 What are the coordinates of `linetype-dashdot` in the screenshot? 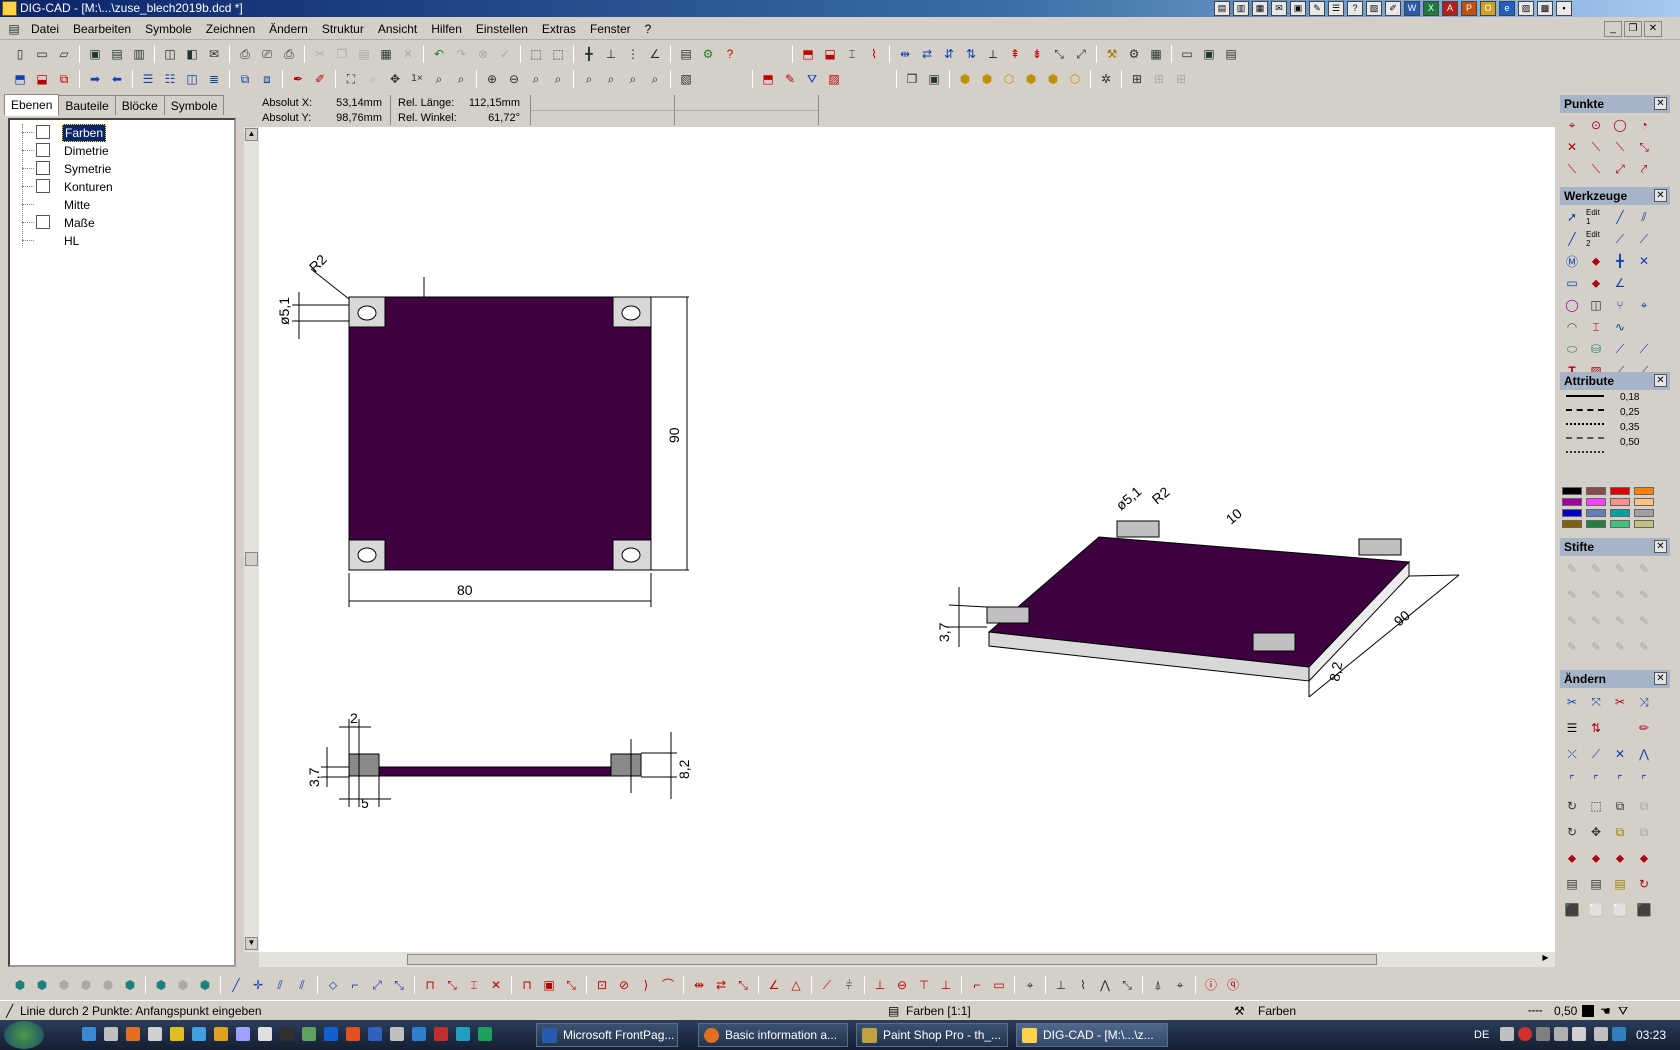 It's located at (1585, 438).